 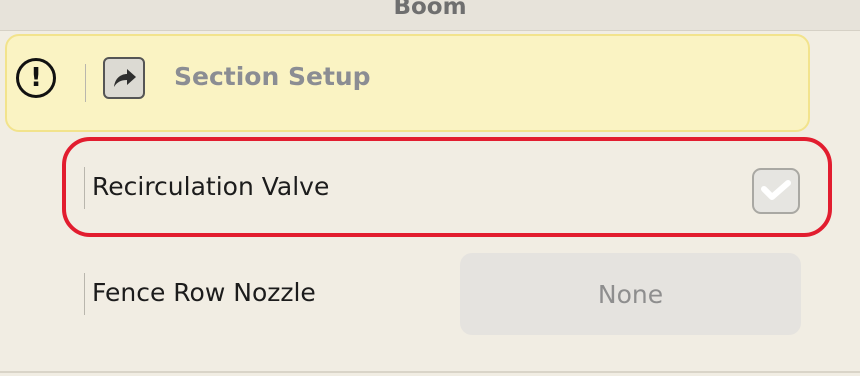 What do you see at coordinates (430, 372) in the screenshot?
I see `bottom-divider` at bounding box center [430, 372].